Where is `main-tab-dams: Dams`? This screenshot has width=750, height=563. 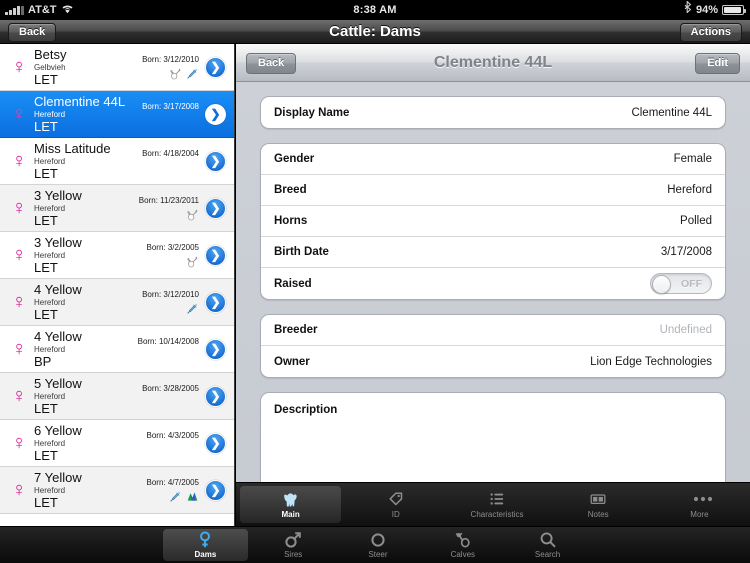 main-tab-dams: Dams is located at coordinates (205, 545).